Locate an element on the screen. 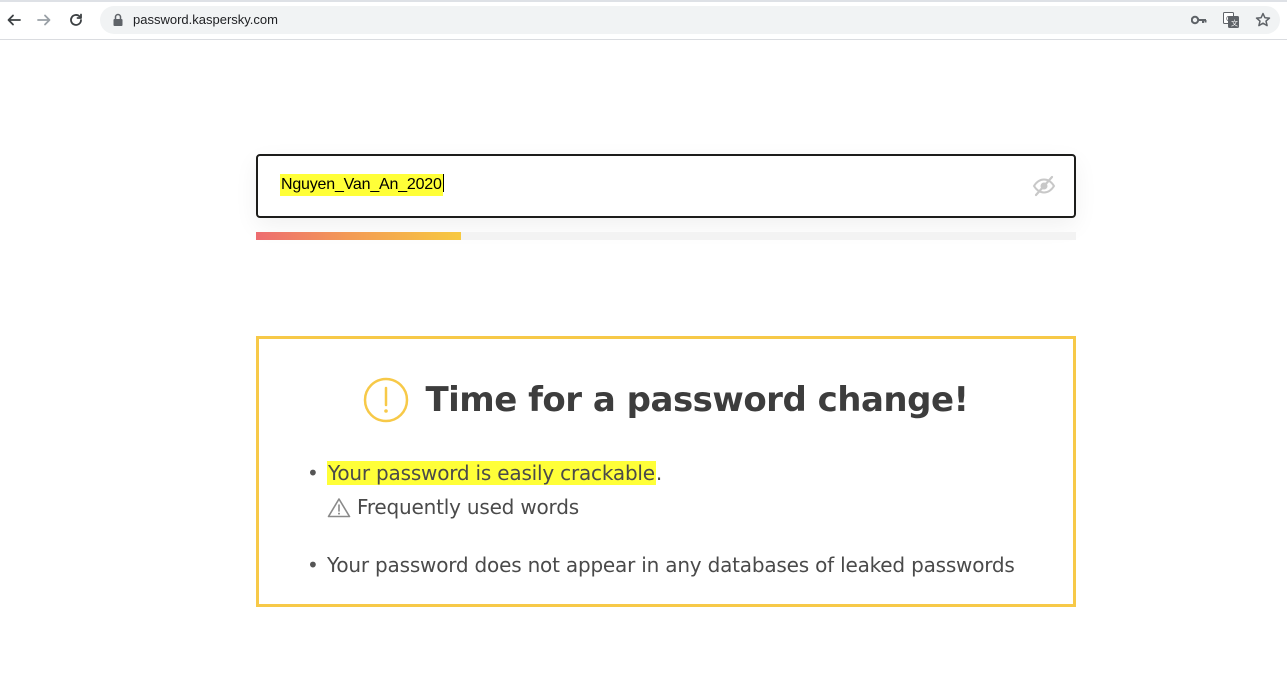  eye-slash-icon is located at coordinates (1044, 186).